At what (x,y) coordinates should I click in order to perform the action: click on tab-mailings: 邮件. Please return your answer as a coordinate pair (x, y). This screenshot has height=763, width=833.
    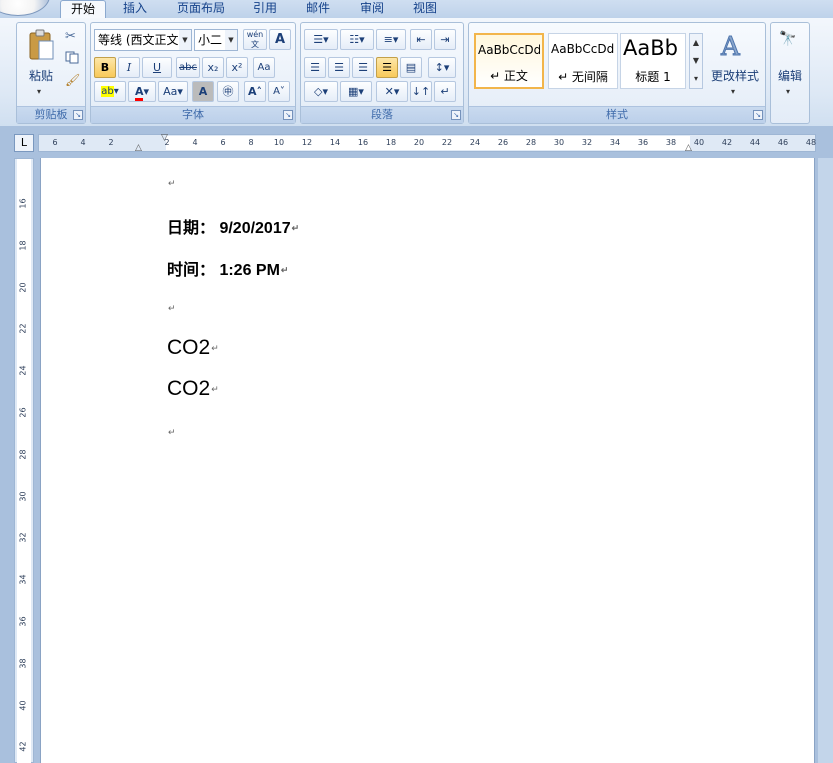
    Looking at the image, I should click on (318, 9).